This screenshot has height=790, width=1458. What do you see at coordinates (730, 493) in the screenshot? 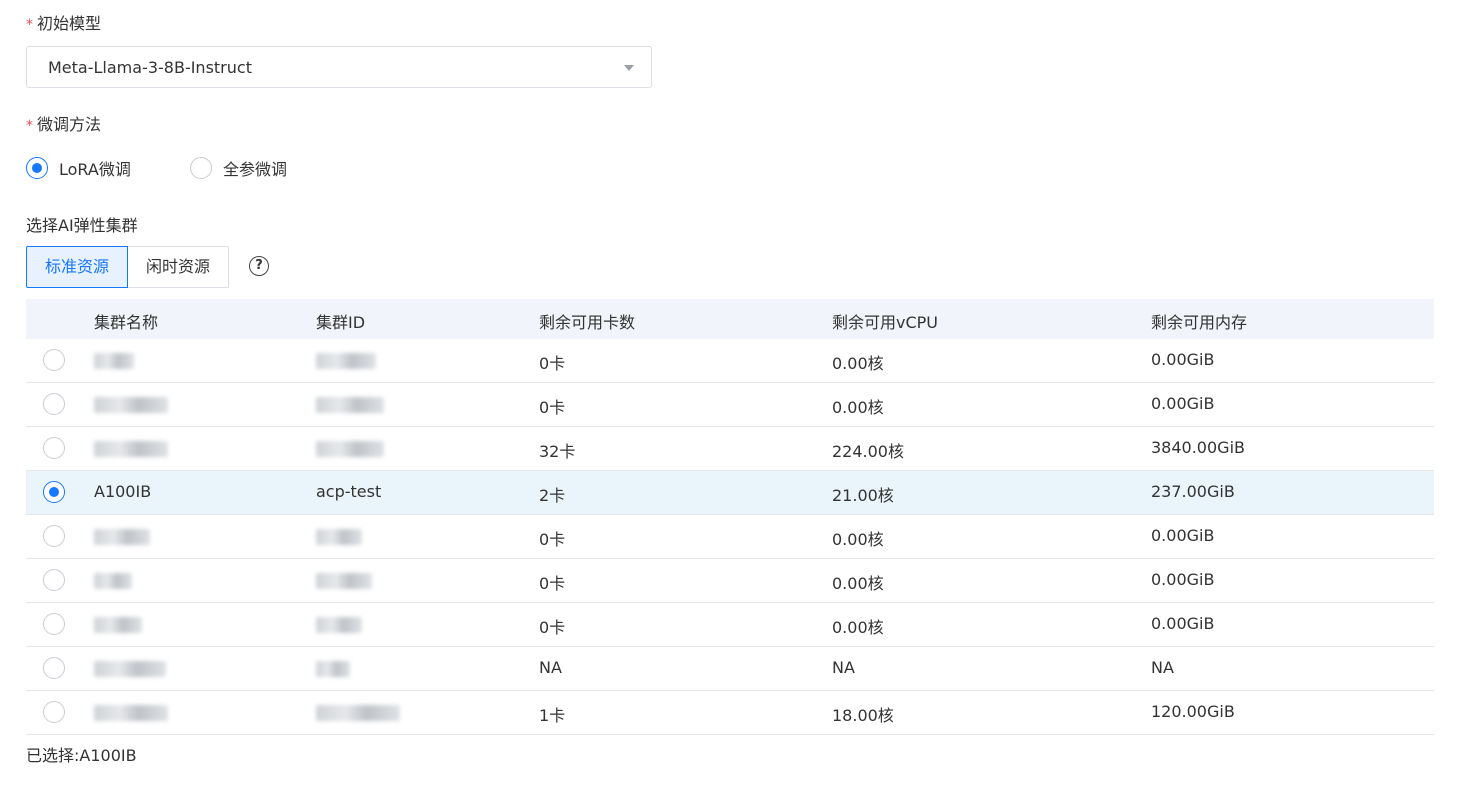
I see `table-row-selected: A100IB acp-test 2卡 21.00核 237.00GiB` at bounding box center [730, 493].